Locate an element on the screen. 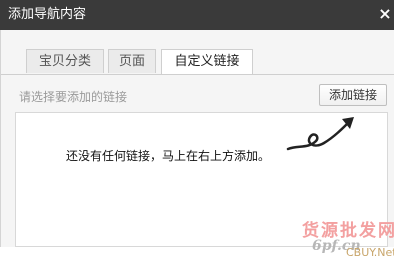 This screenshot has height=259, width=394. close-icon: × is located at coordinates (385, 14).